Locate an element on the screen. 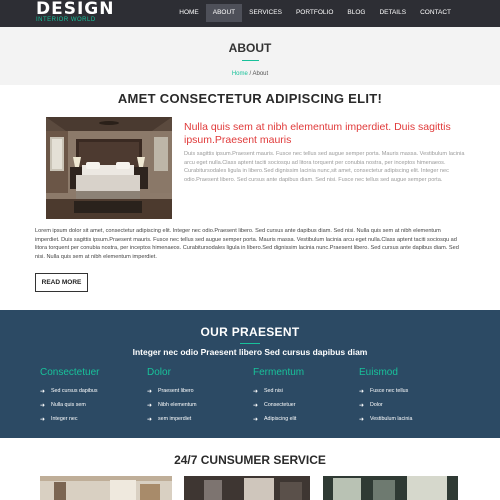 This screenshot has width=500, height=500. list-item: ➜ Consectetuer is located at coordinates (303, 405).